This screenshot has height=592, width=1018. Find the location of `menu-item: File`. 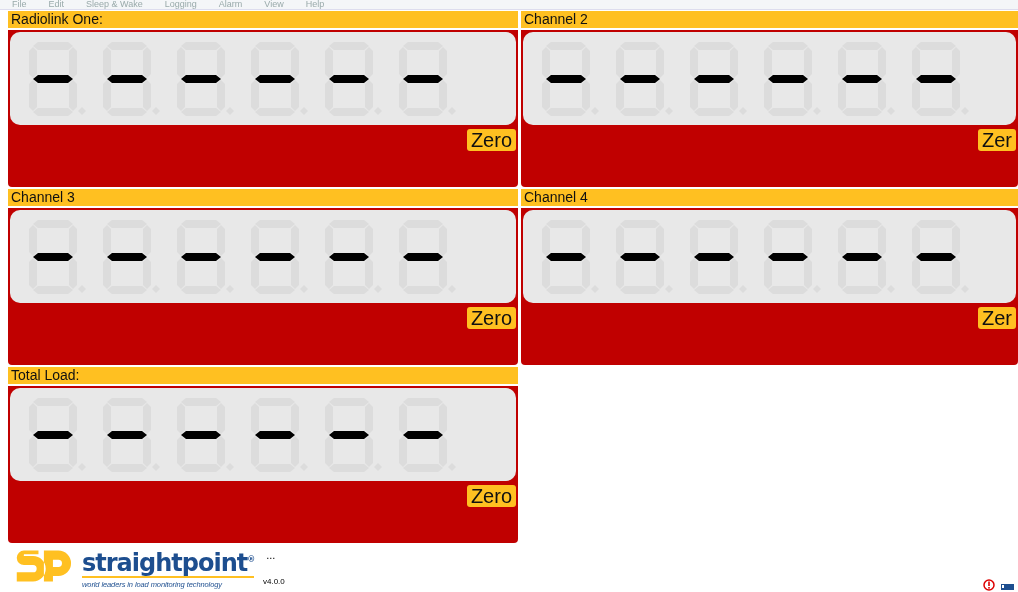

menu-item: File is located at coordinates (19, 4).